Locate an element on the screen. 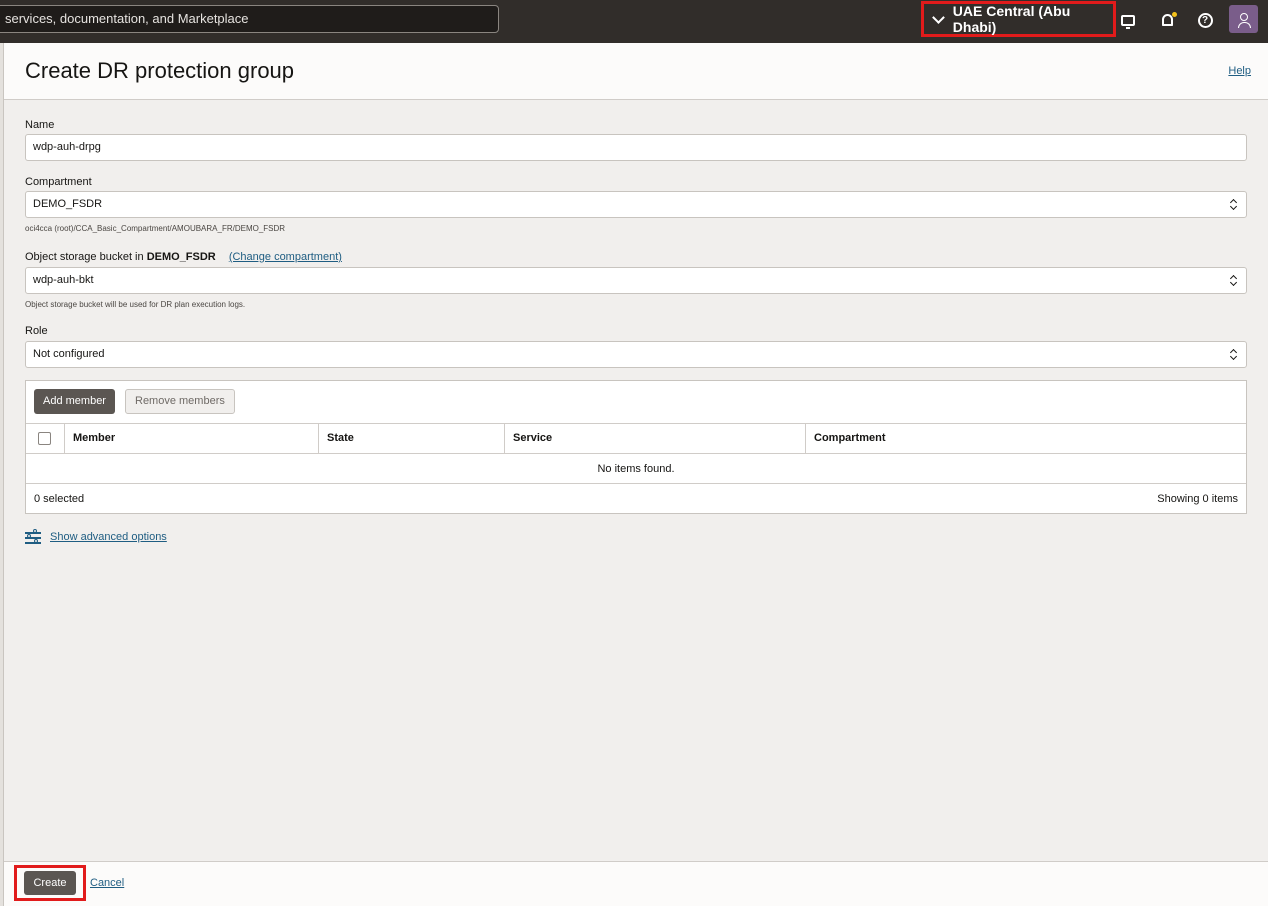  region-selector: UAE Central (Abu Dhabi) is located at coordinates (1018, 19).